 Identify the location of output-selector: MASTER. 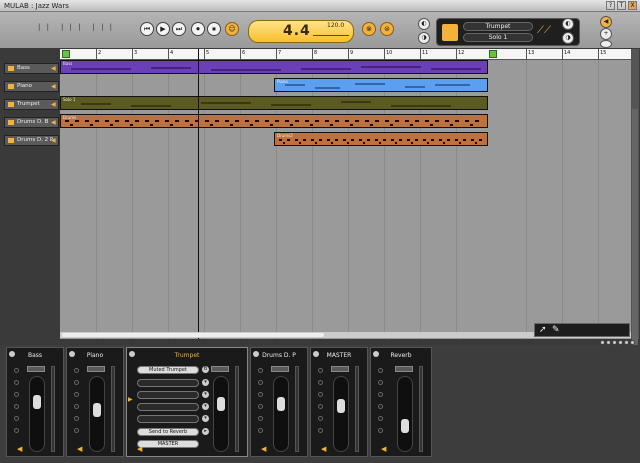
(168, 444).